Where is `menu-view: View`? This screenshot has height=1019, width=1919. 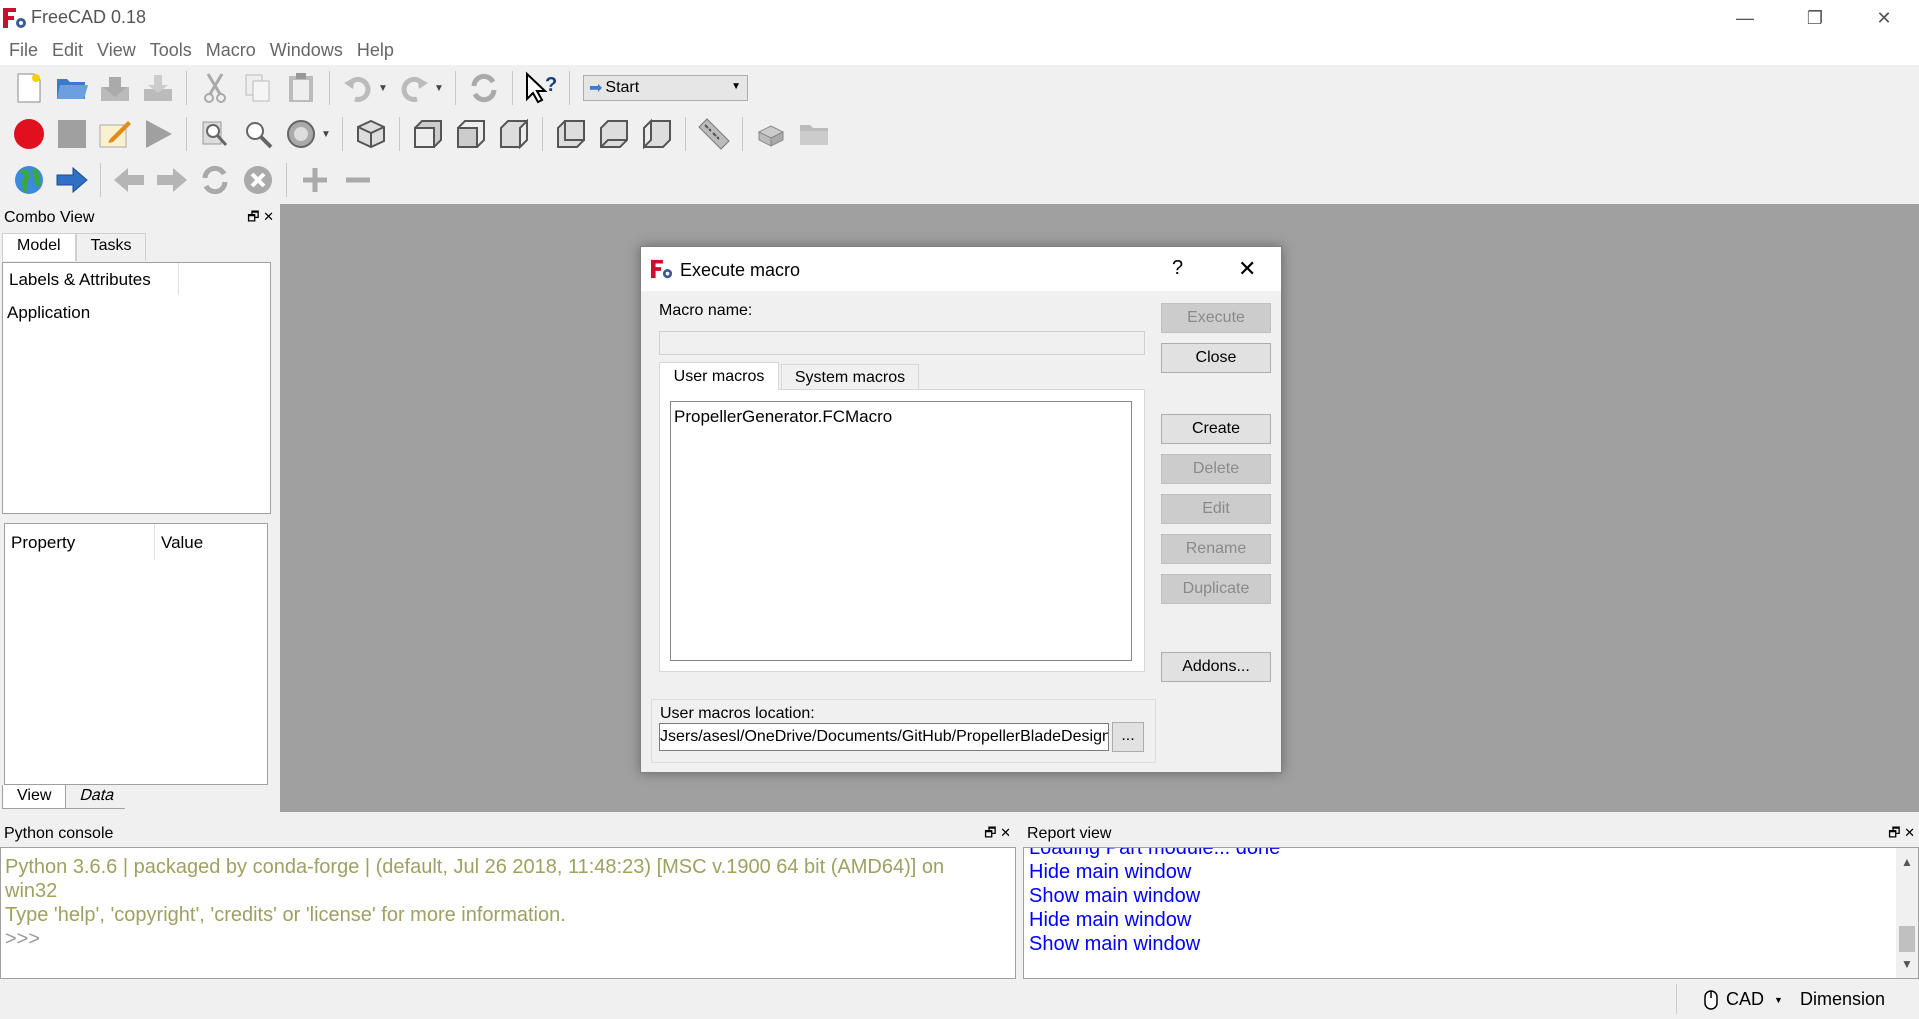
menu-view: View is located at coordinates (116, 50).